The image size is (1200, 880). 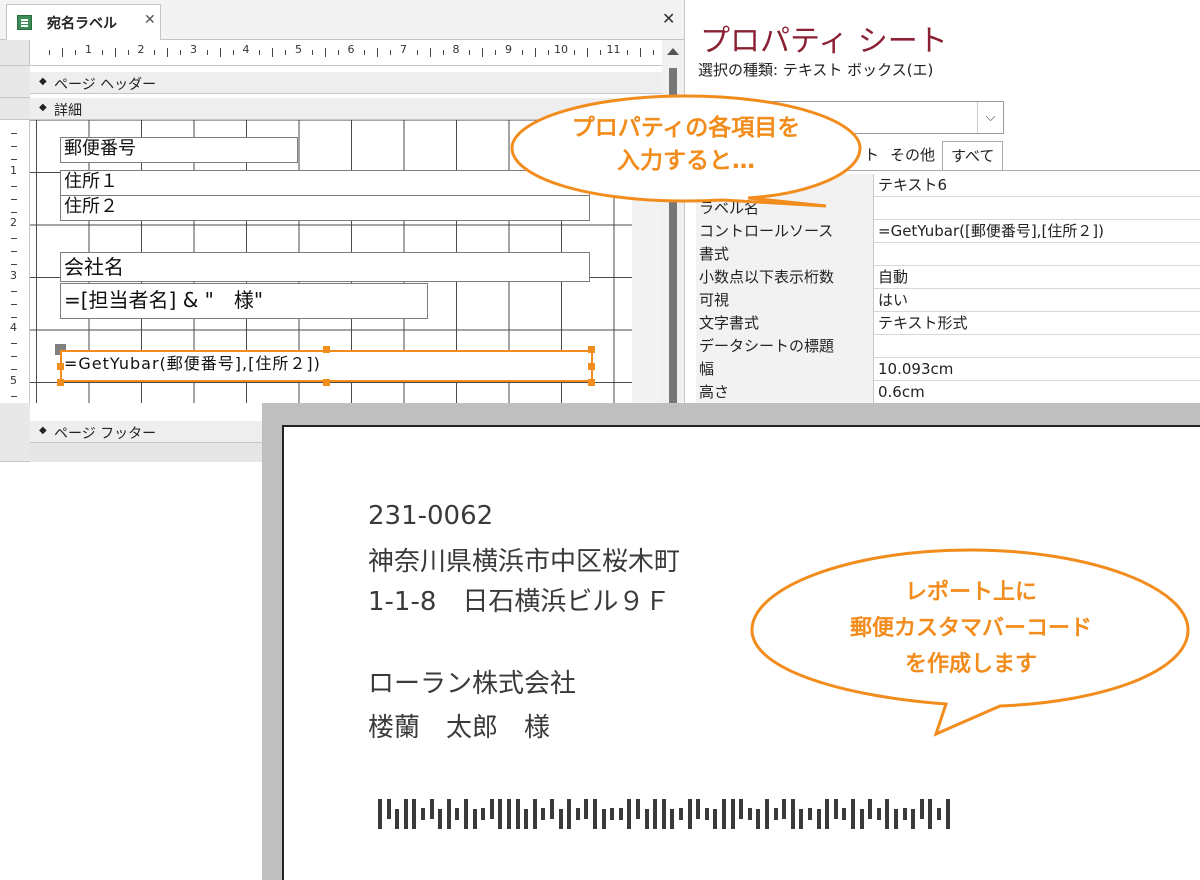 What do you see at coordinates (346, 83) in the screenshot?
I see `section-page-header: ◆ ページ ヘッダー` at bounding box center [346, 83].